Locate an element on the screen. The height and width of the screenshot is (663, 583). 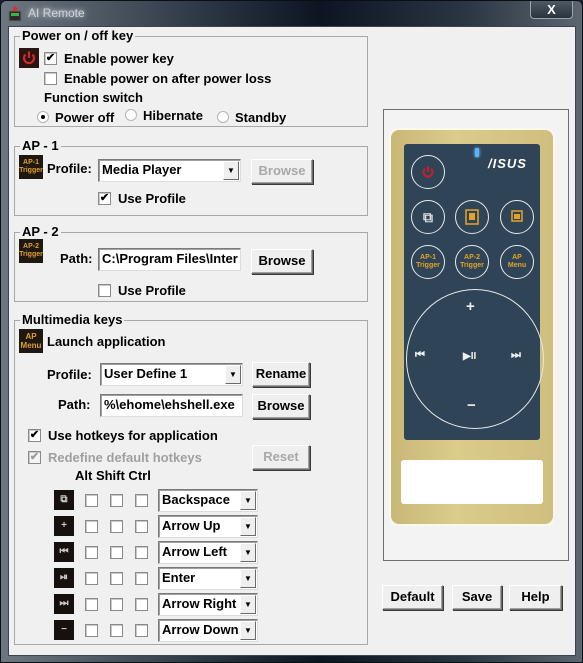
enable-power-on-after-loss-checkbox is located at coordinates (50, 78).